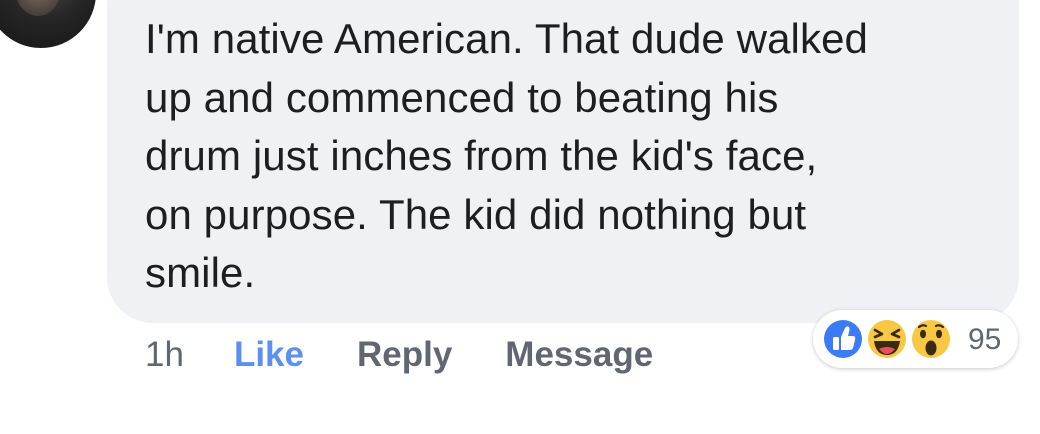  What do you see at coordinates (462, 97) in the screenshot?
I see `comment-line: up and commenced to beating his` at bounding box center [462, 97].